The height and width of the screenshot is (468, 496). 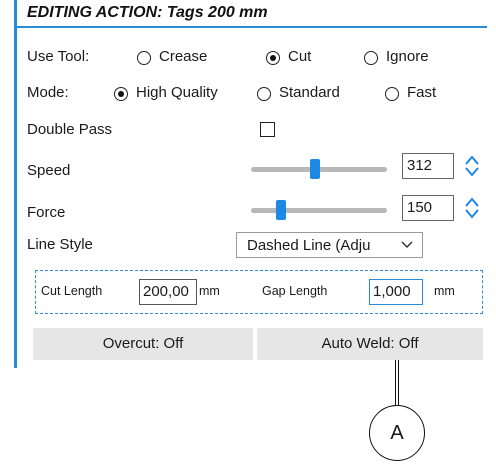 I want to click on line-style-dropdown: Dashed Line (Adju, so click(x=329, y=245).